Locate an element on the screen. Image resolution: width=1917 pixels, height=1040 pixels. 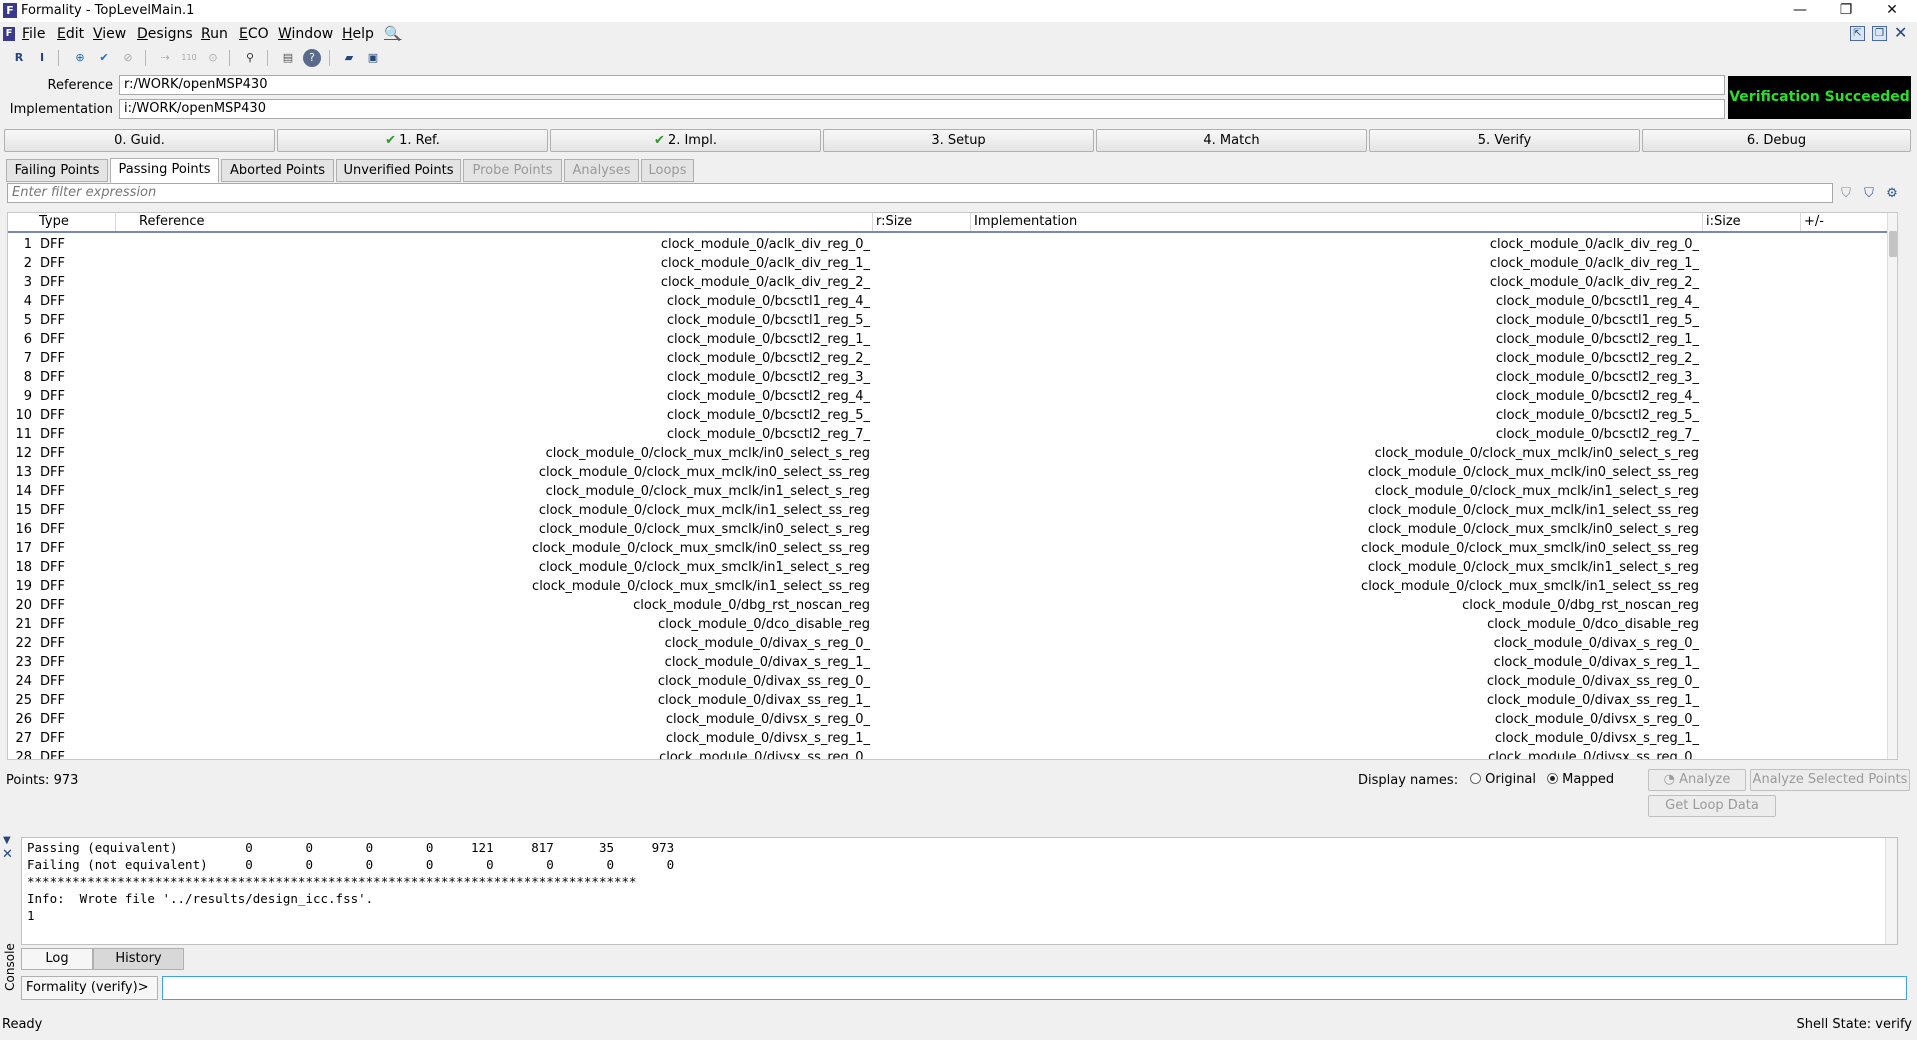
table-scrollbar is located at coordinates (1892, 486).